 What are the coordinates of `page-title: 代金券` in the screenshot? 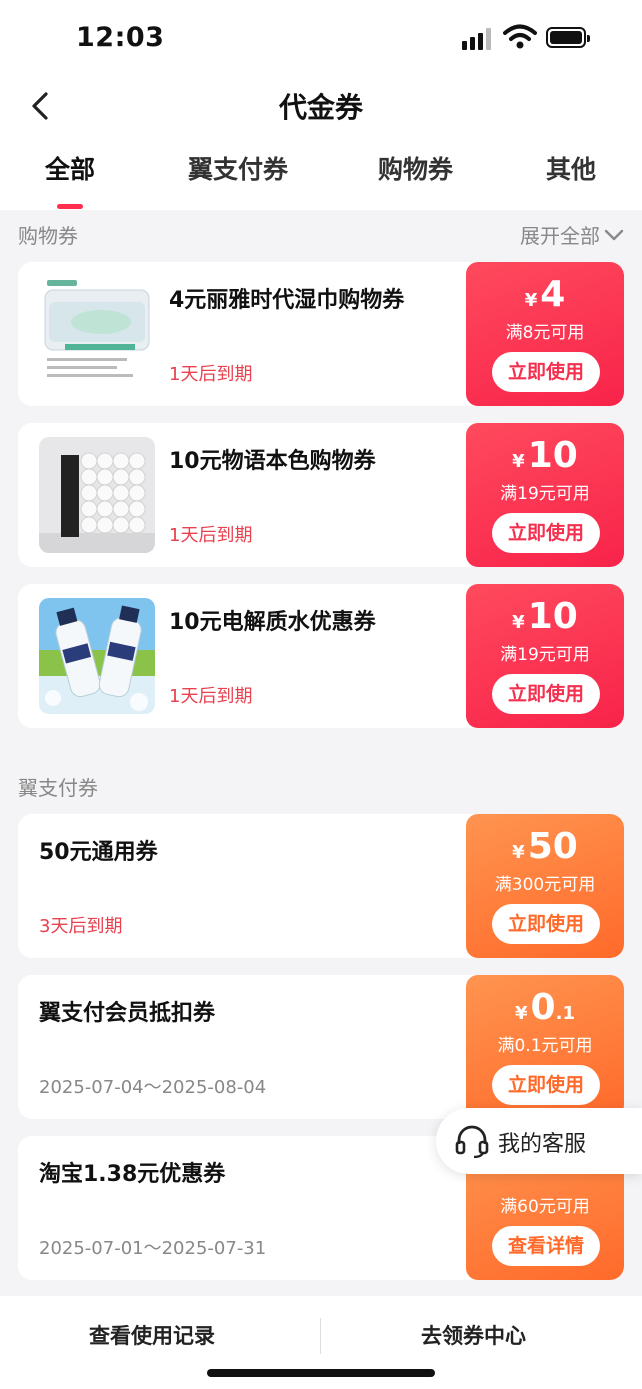 It's located at (320, 107).